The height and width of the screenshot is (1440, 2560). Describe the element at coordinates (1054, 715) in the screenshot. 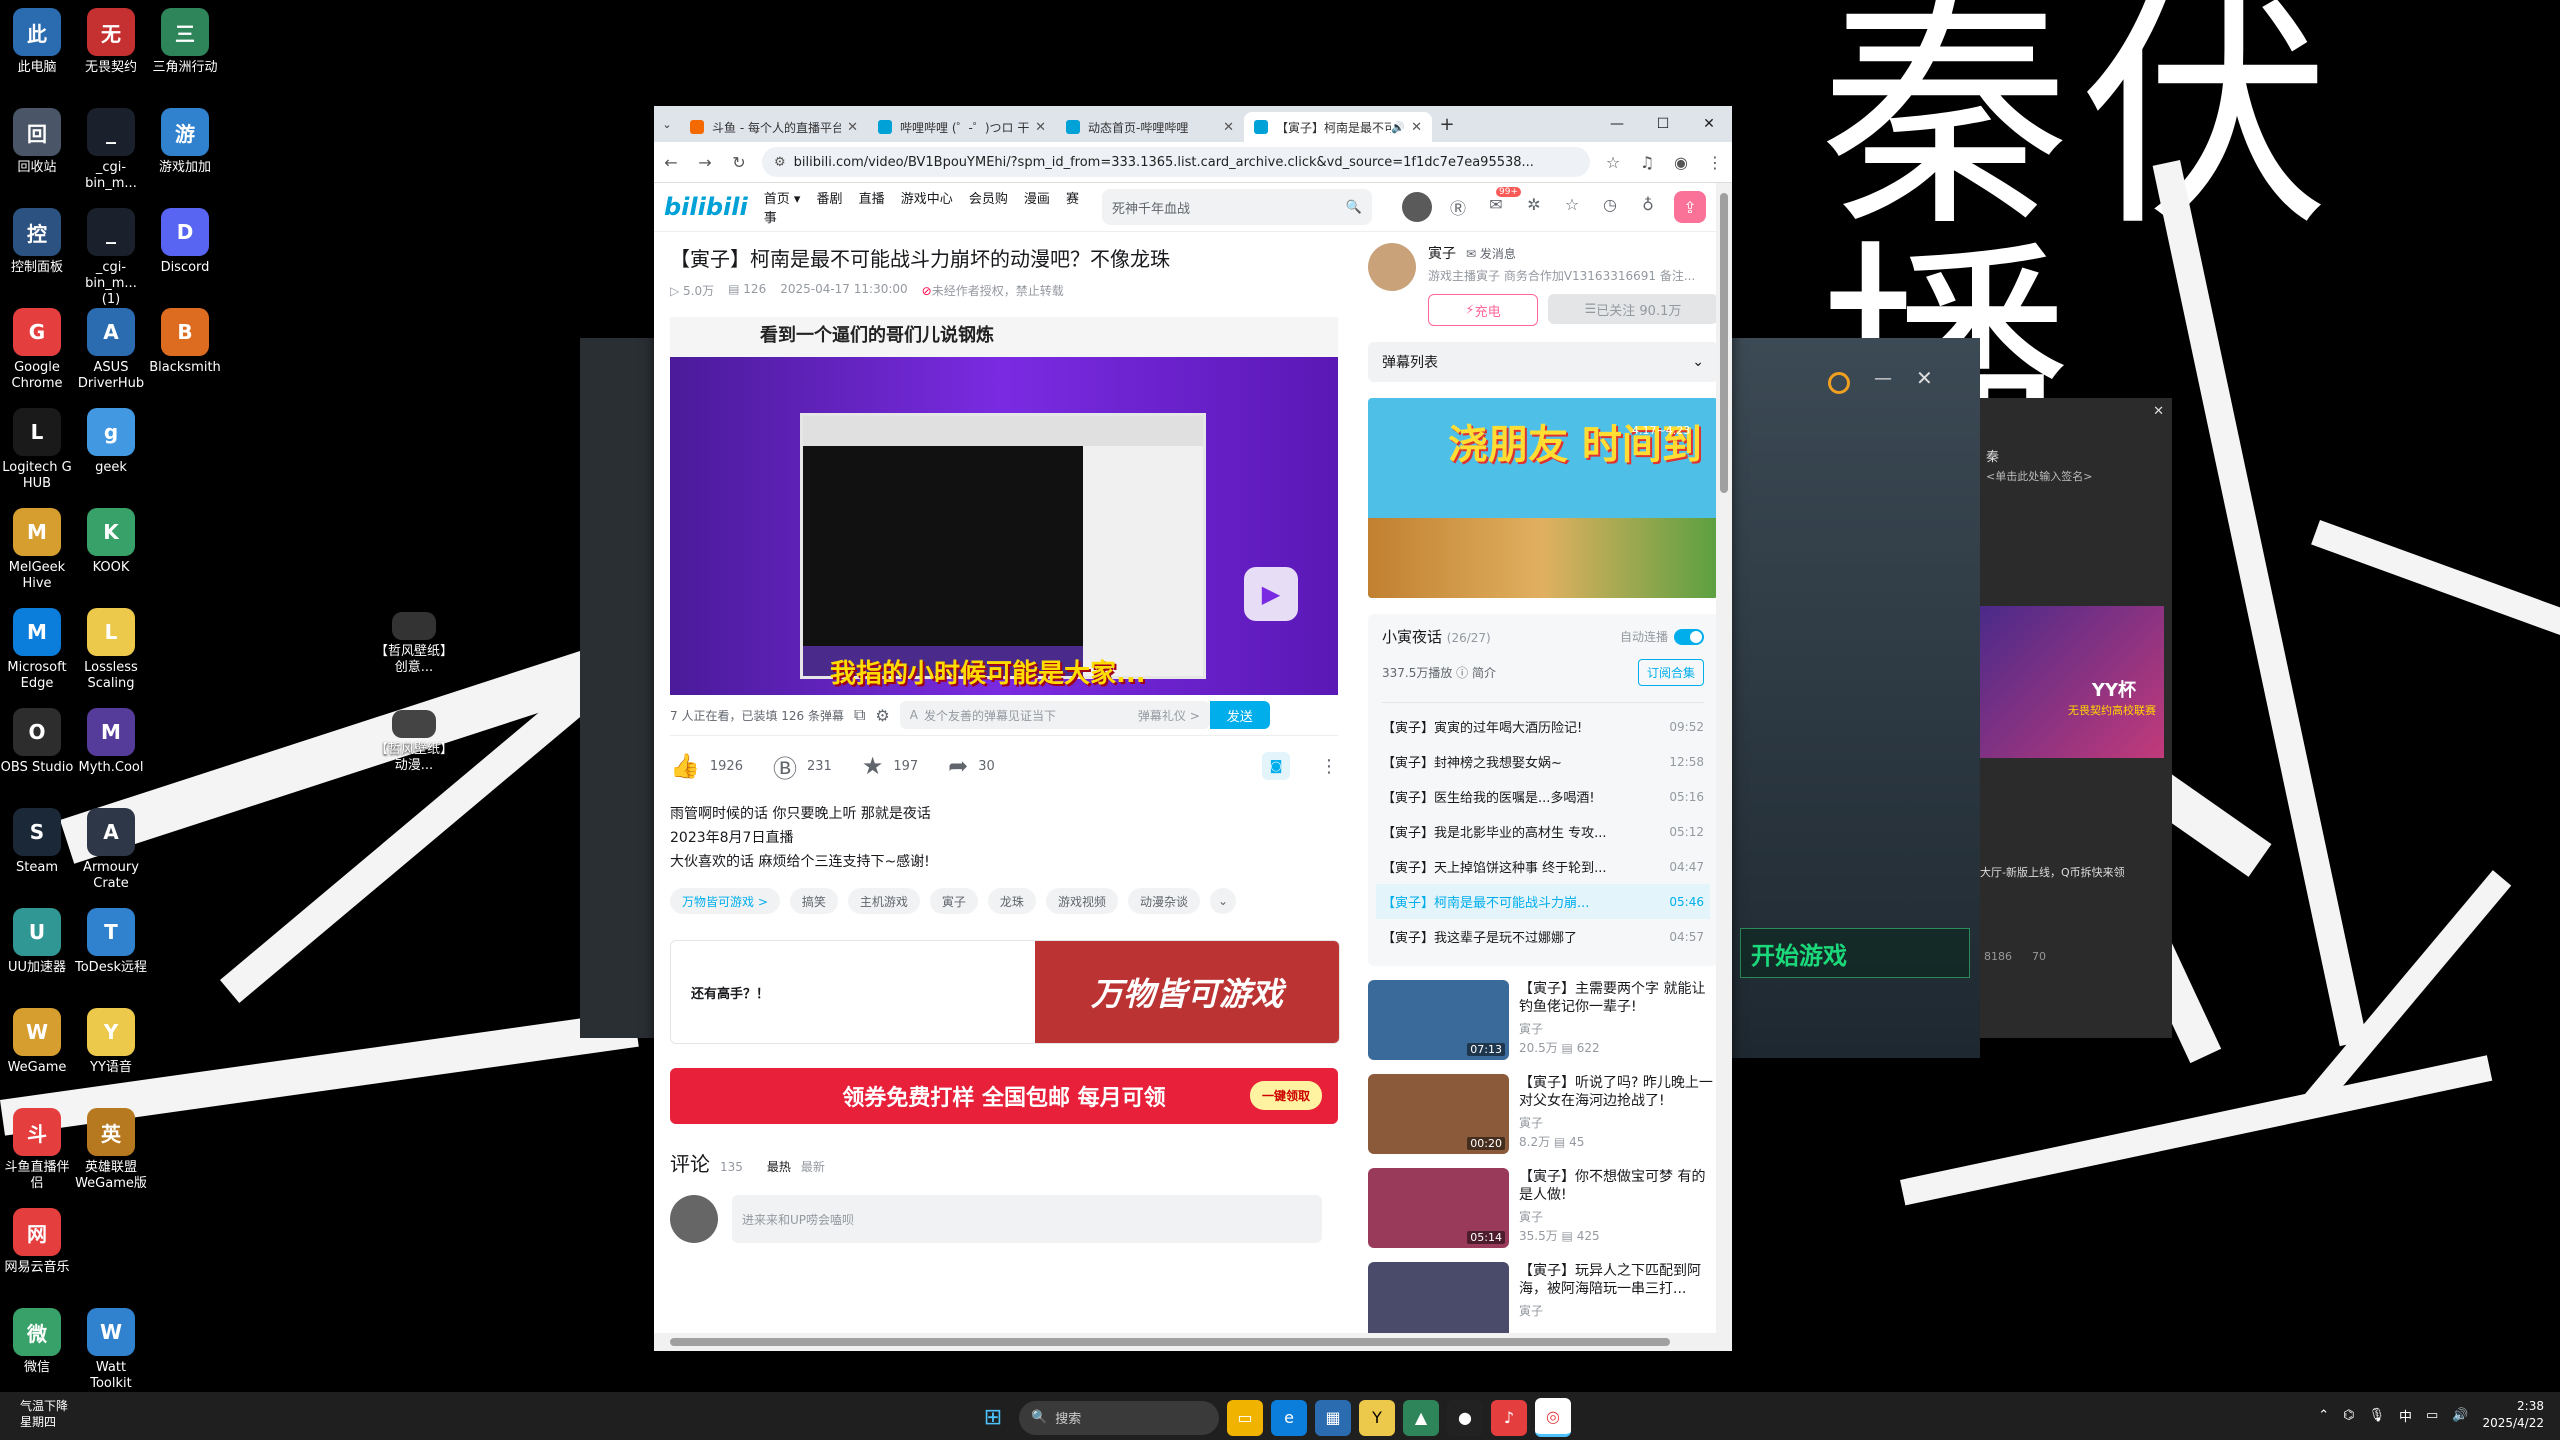

I see `danmaku-input: A 发个友善的弹幕见证当下 弹幕礼仪 >` at that location.